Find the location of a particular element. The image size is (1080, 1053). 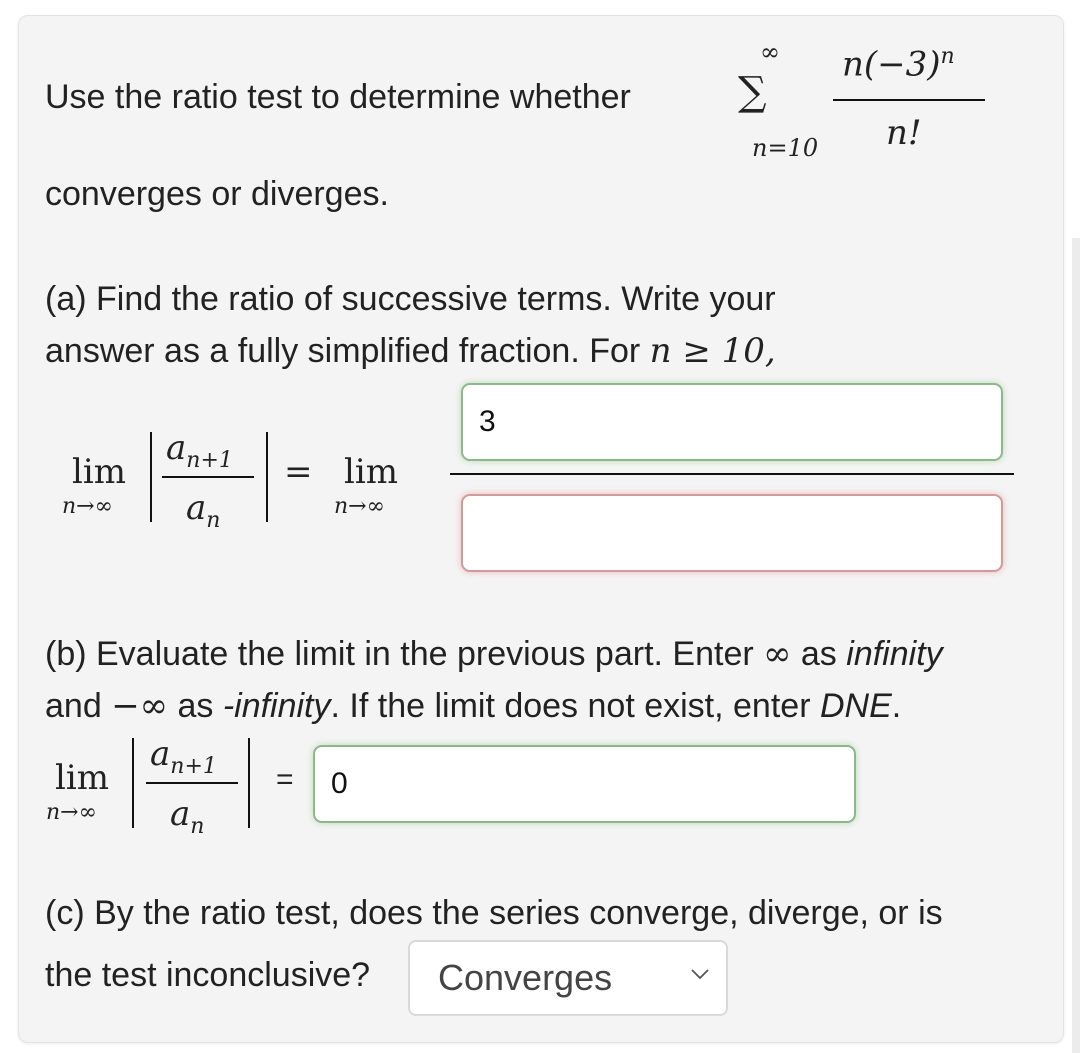

limit-answer-input: 0 is located at coordinates (584, 784).